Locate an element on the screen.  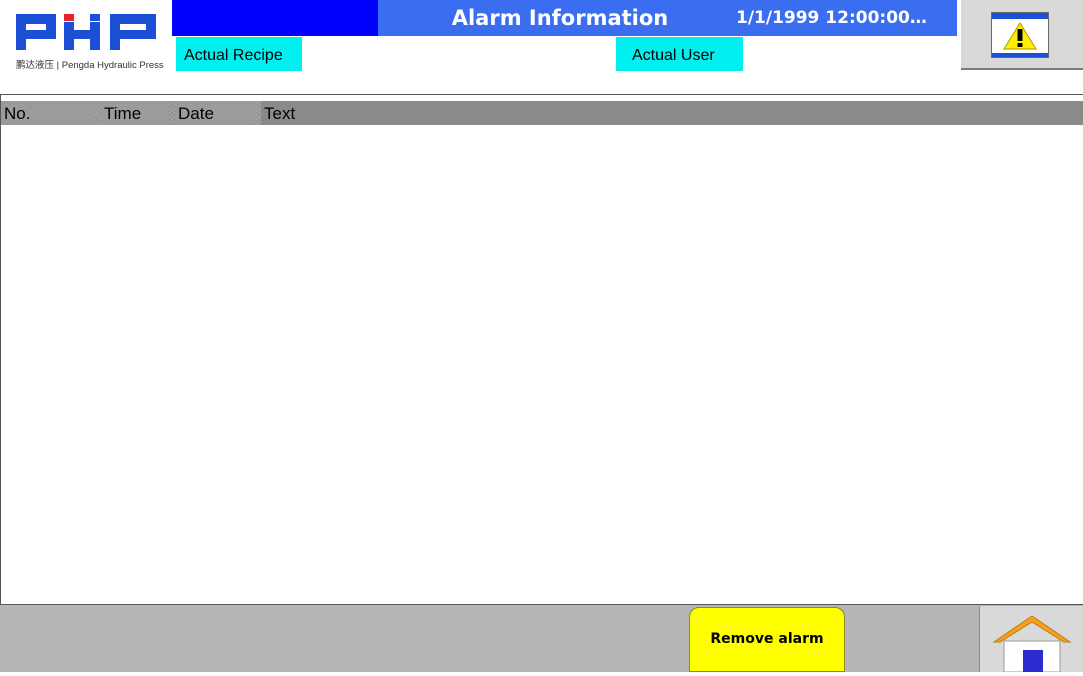
column-header-time: Time is located at coordinates (135, 113).